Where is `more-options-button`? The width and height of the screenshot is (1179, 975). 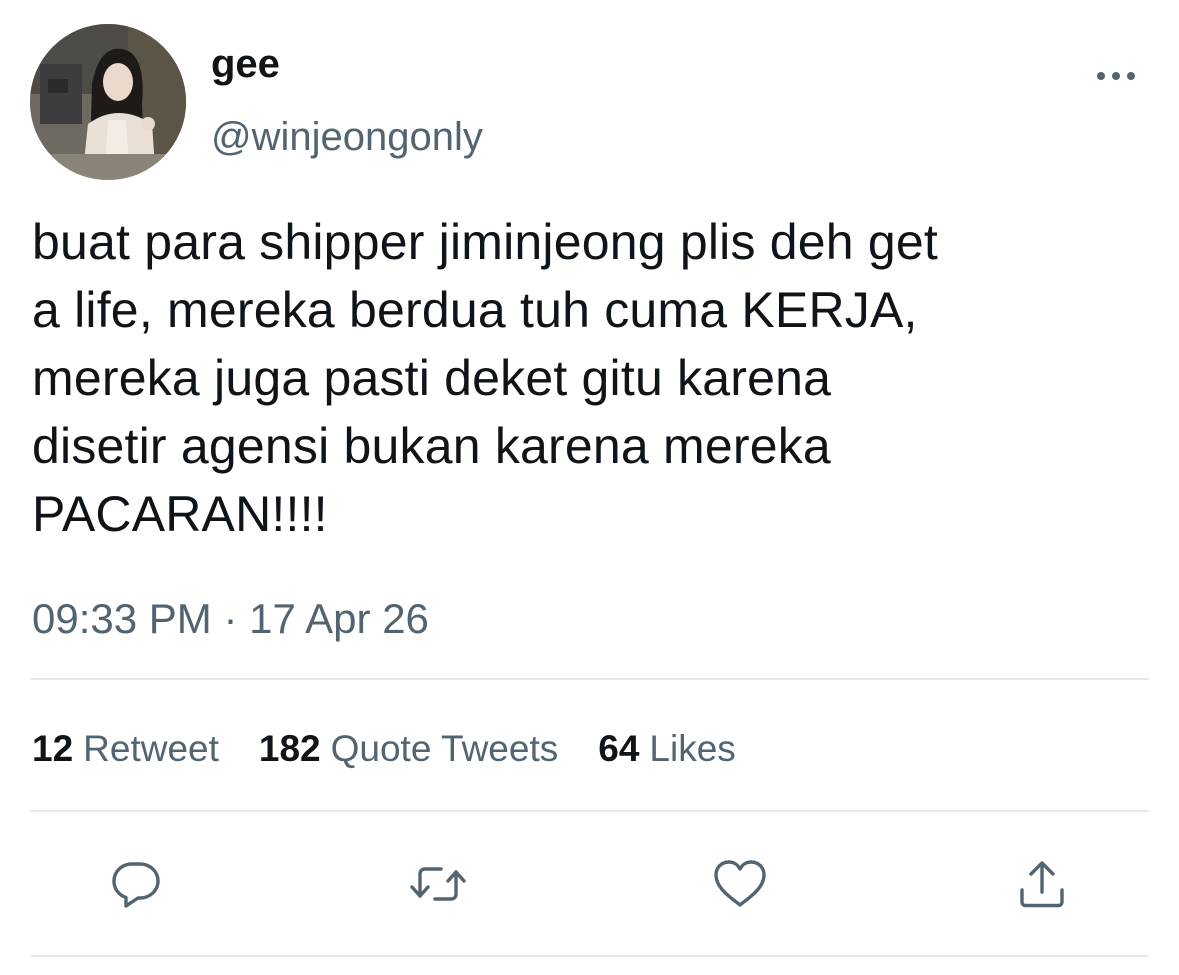 more-options-button is located at coordinates (1116, 76).